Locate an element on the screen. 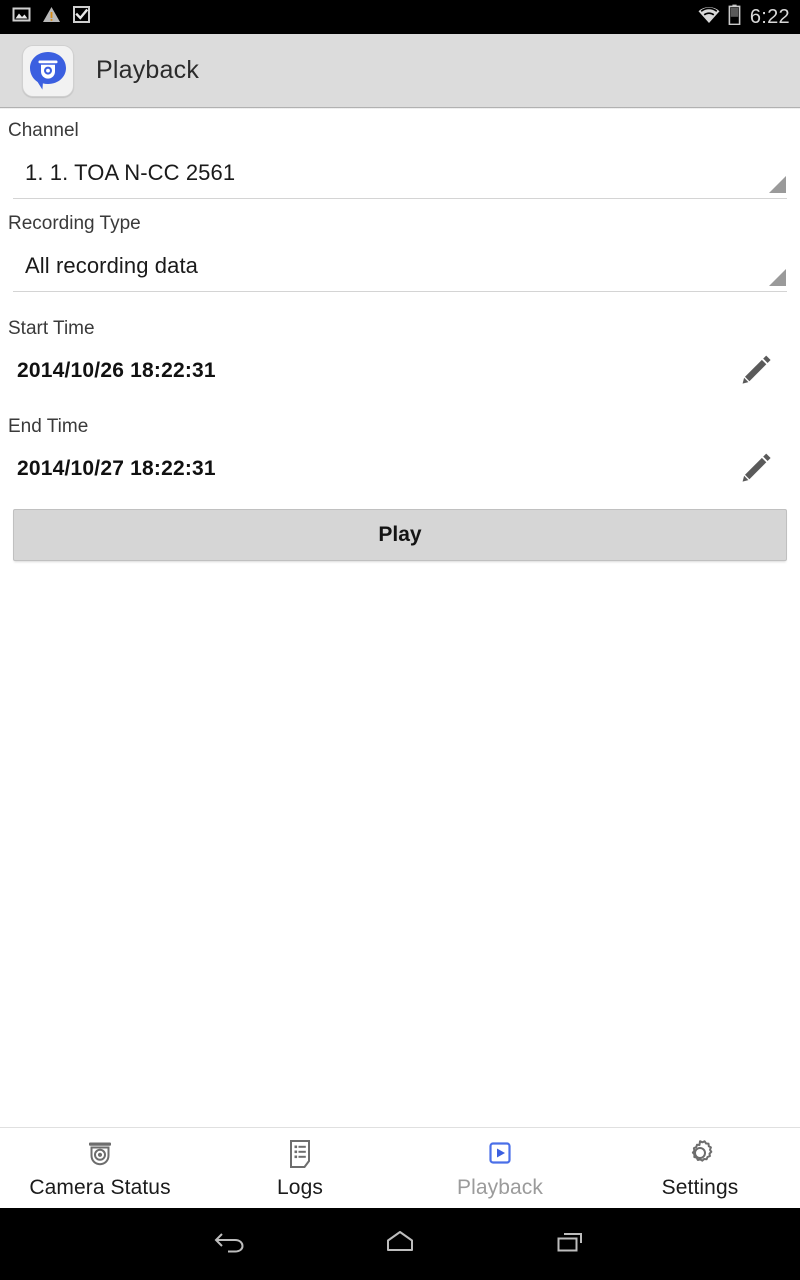 The height and width of the screenshot is (1280, 800). android-nav-bar is located at coordinates (400, 1244).